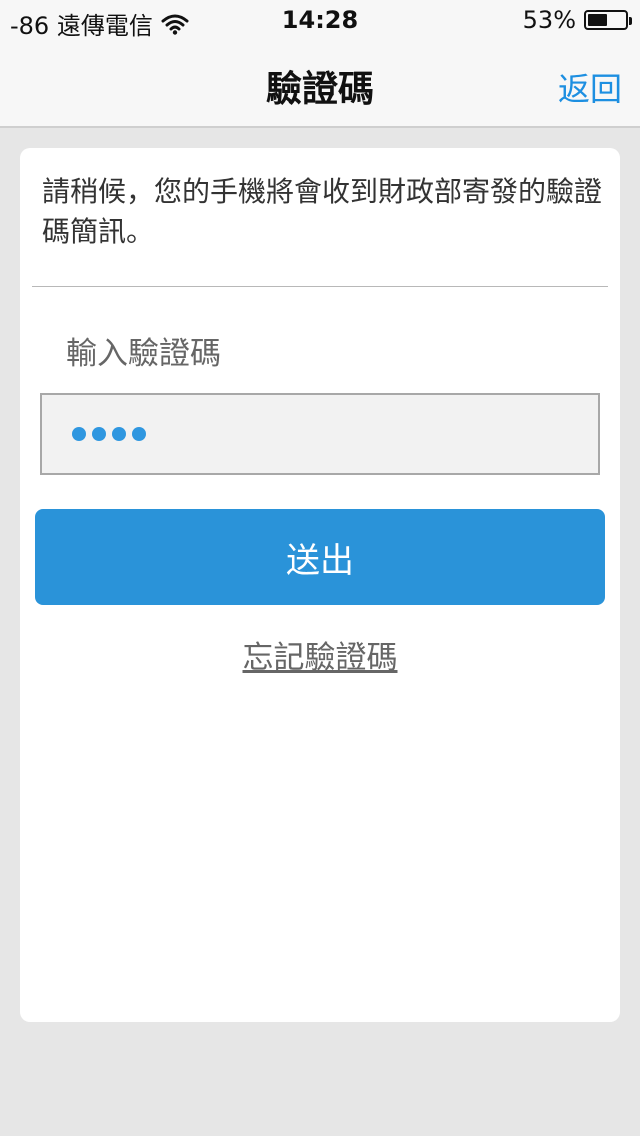  Describe the element at coordinates (549, 20) in the screenshot. I see `battery-percent: 53%` at that location.